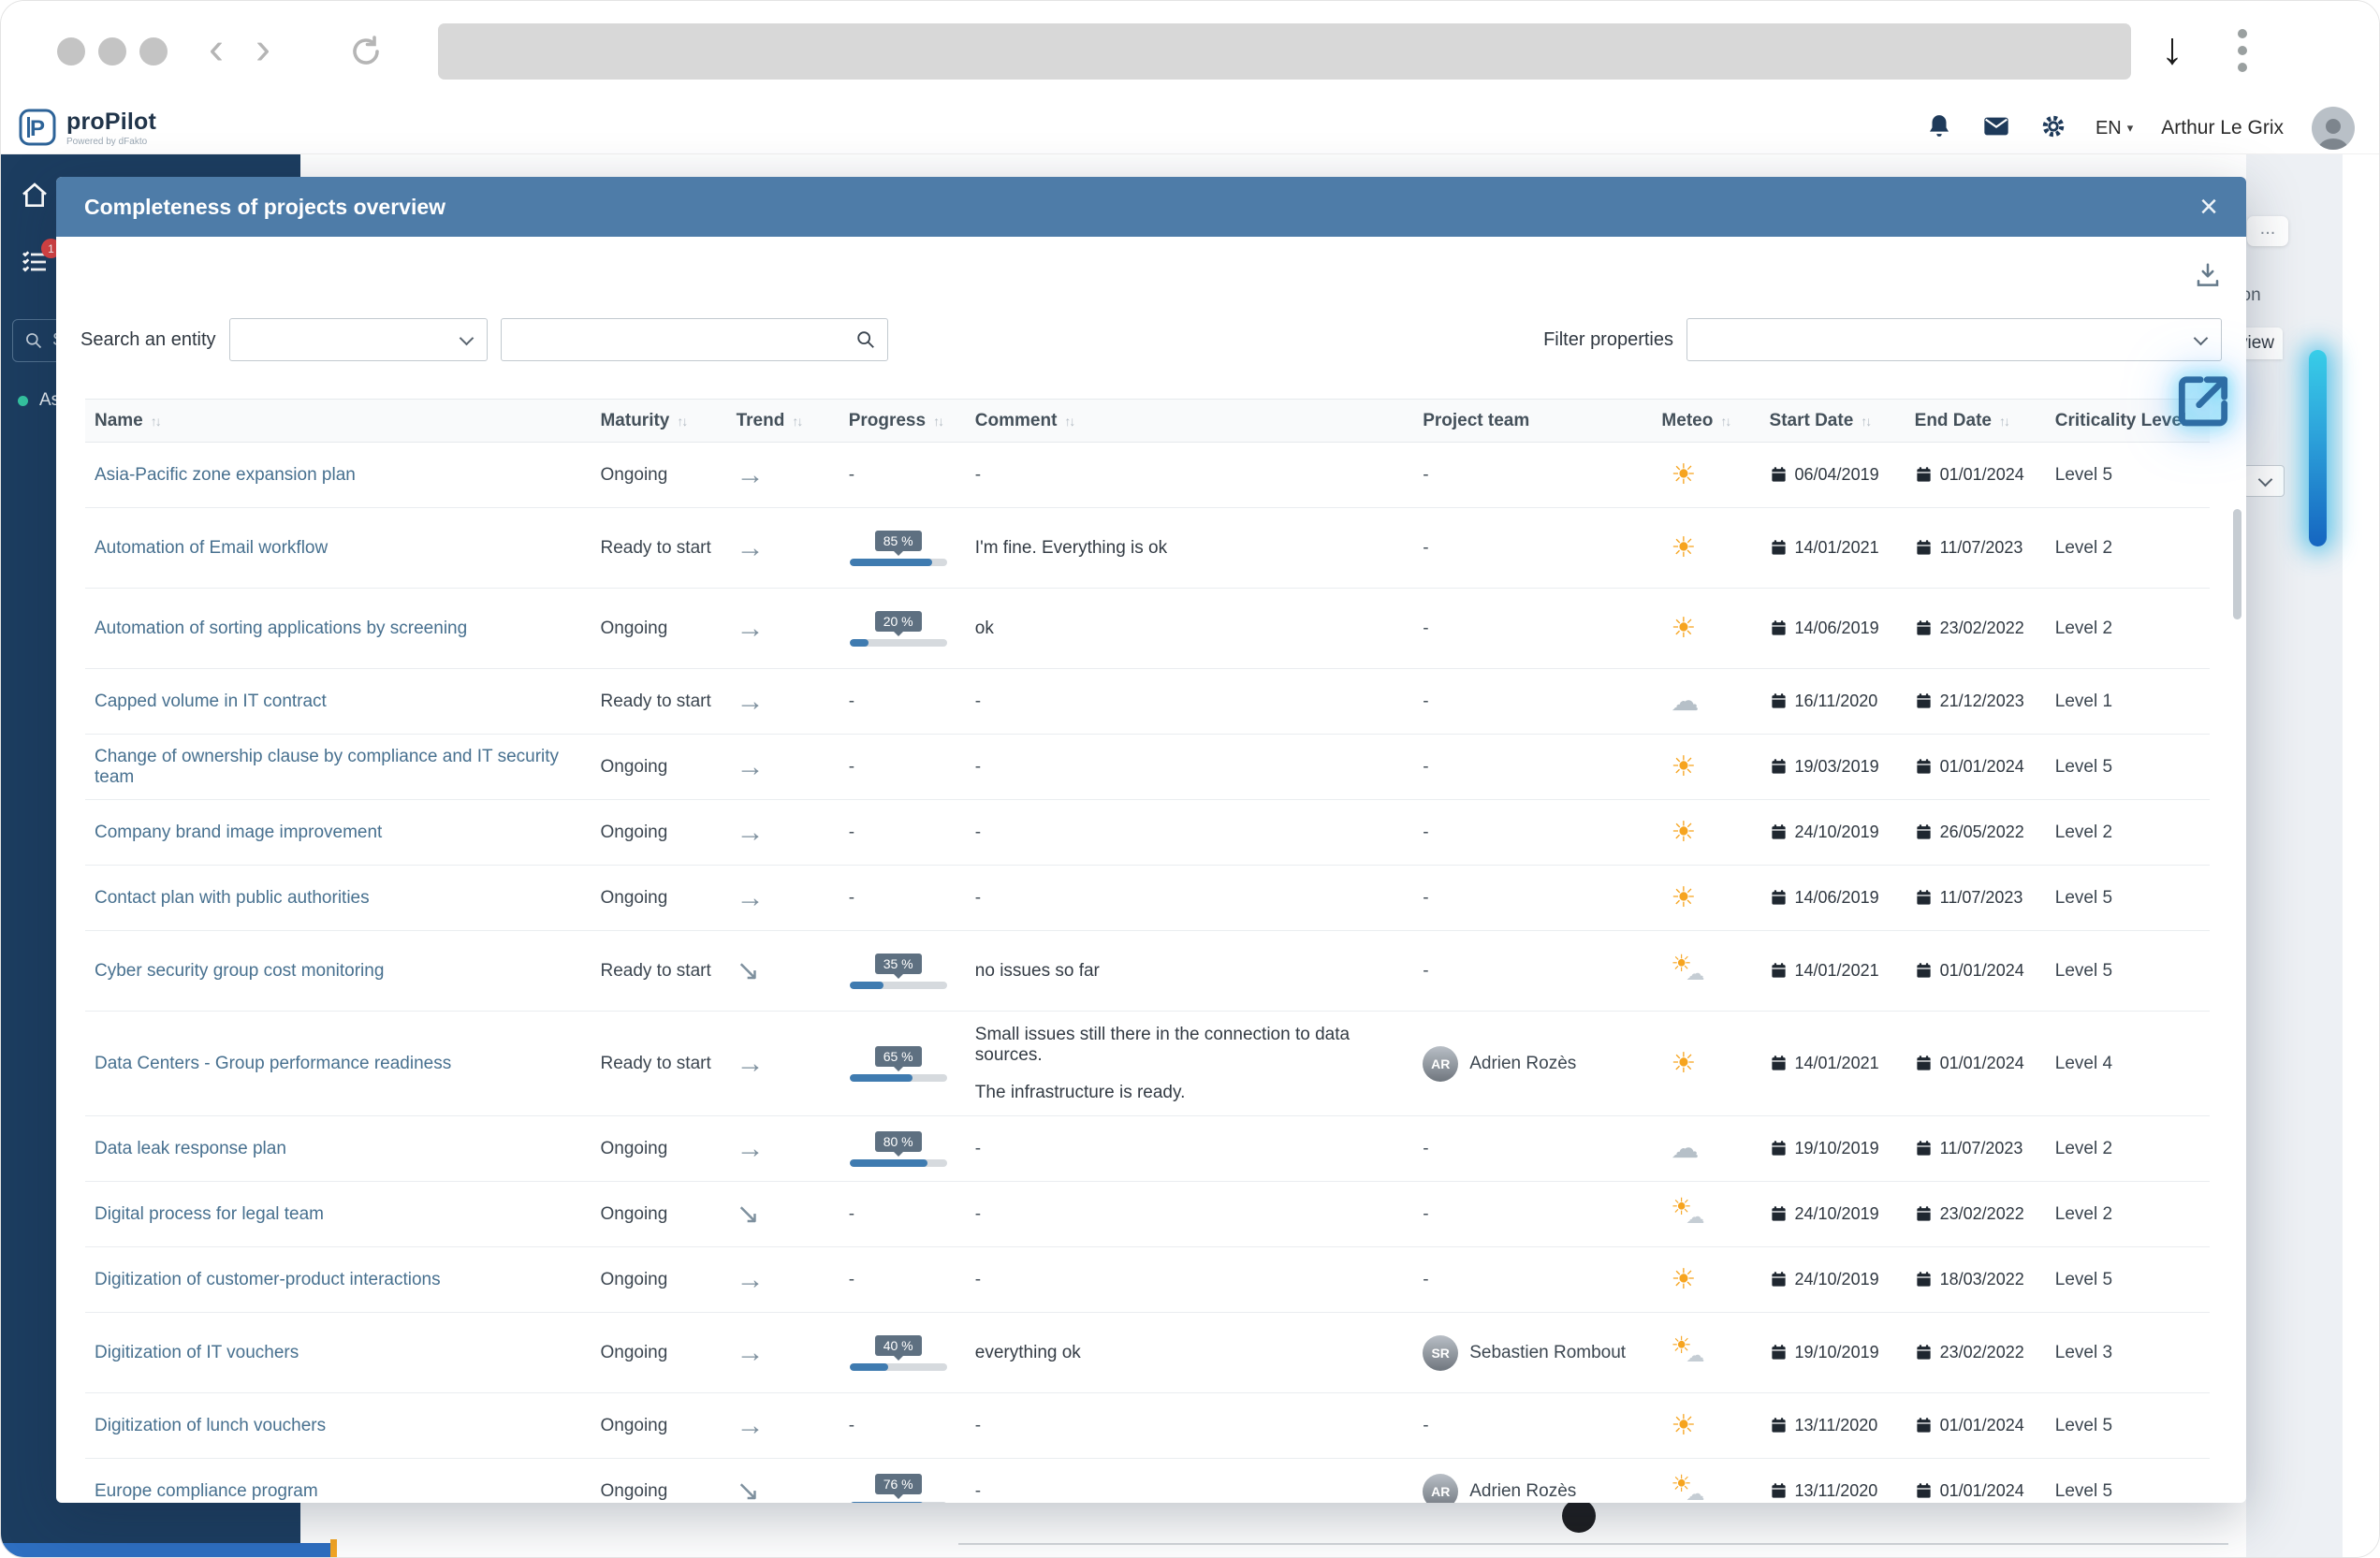 This screenshot has height=1558, width=2380. Describe the element at coordinates (238, 833) in the screenshot. I see `project-name-link: Company brand image improvement` at that location.